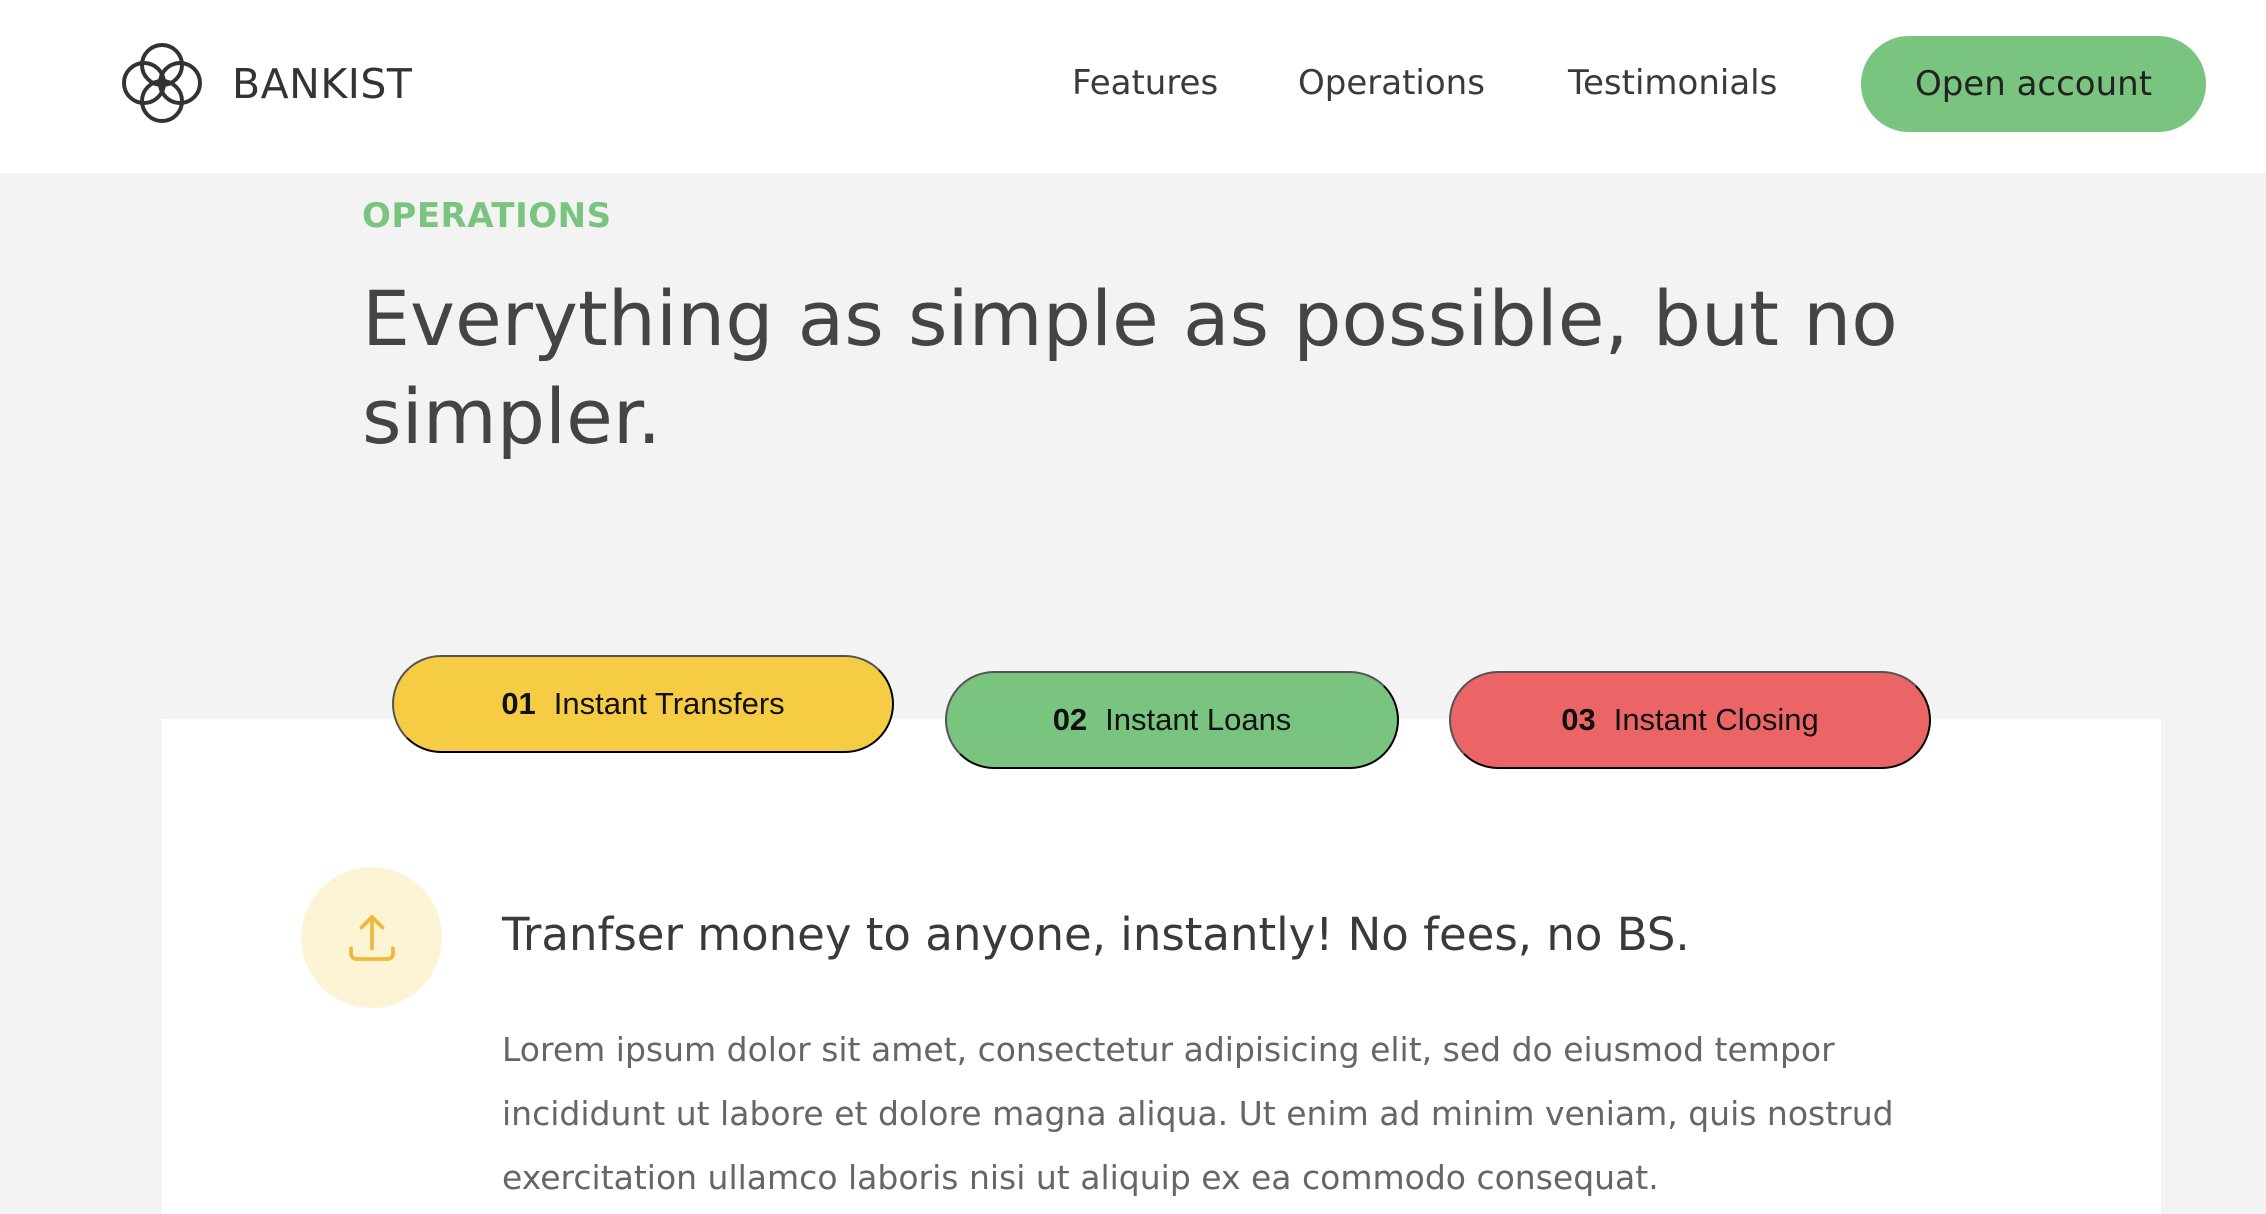 This screenshot has width=2266, height=1214. I want to click on upload-icon, so click(371, 937).